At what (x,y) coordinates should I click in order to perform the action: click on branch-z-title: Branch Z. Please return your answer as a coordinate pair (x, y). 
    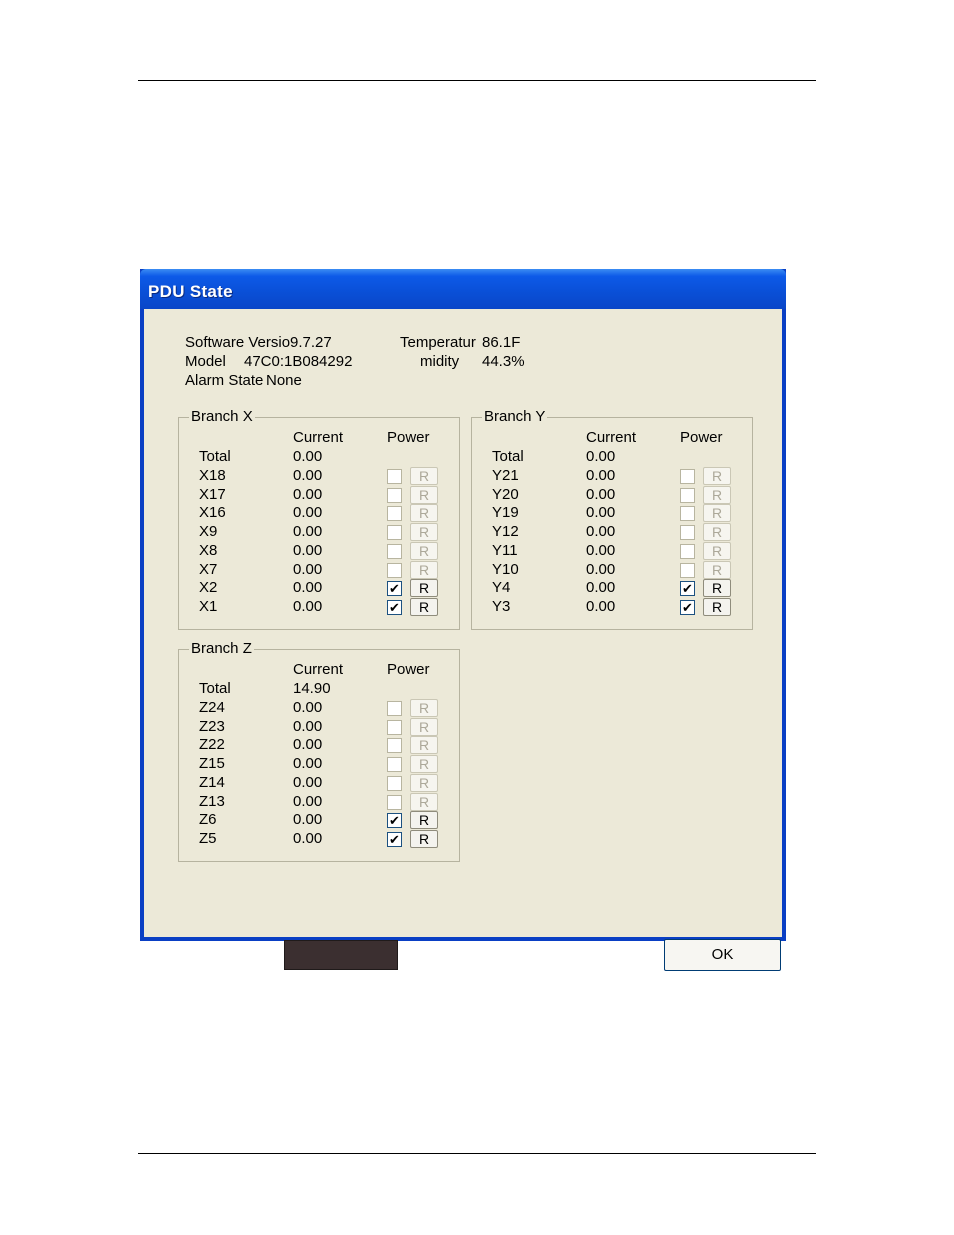
    Looking at the image, I should click on (221, 649).